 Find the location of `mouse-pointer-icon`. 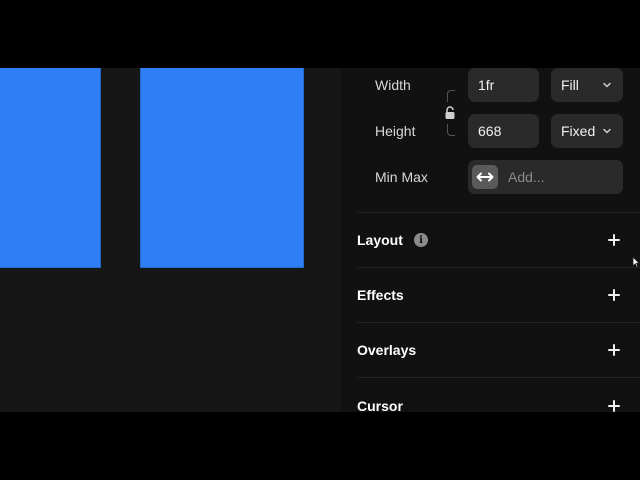

mouse-pointer-icon is located at coordinates (636, 262).